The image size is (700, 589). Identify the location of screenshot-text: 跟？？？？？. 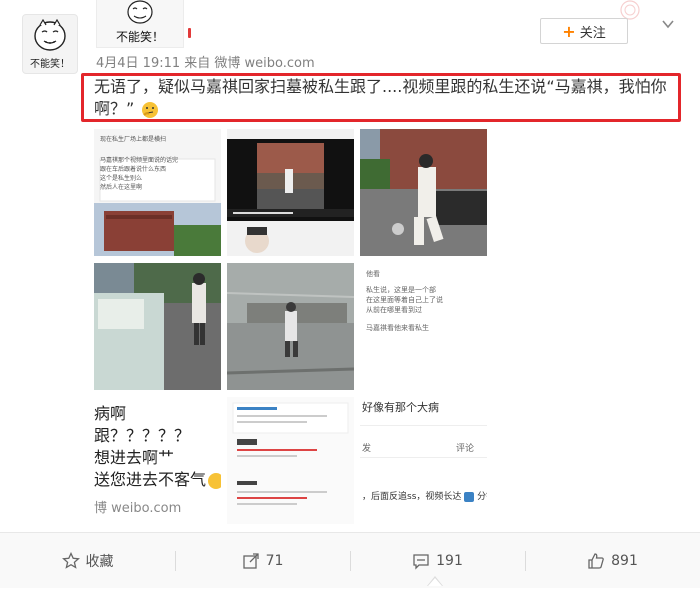
(142, 435).